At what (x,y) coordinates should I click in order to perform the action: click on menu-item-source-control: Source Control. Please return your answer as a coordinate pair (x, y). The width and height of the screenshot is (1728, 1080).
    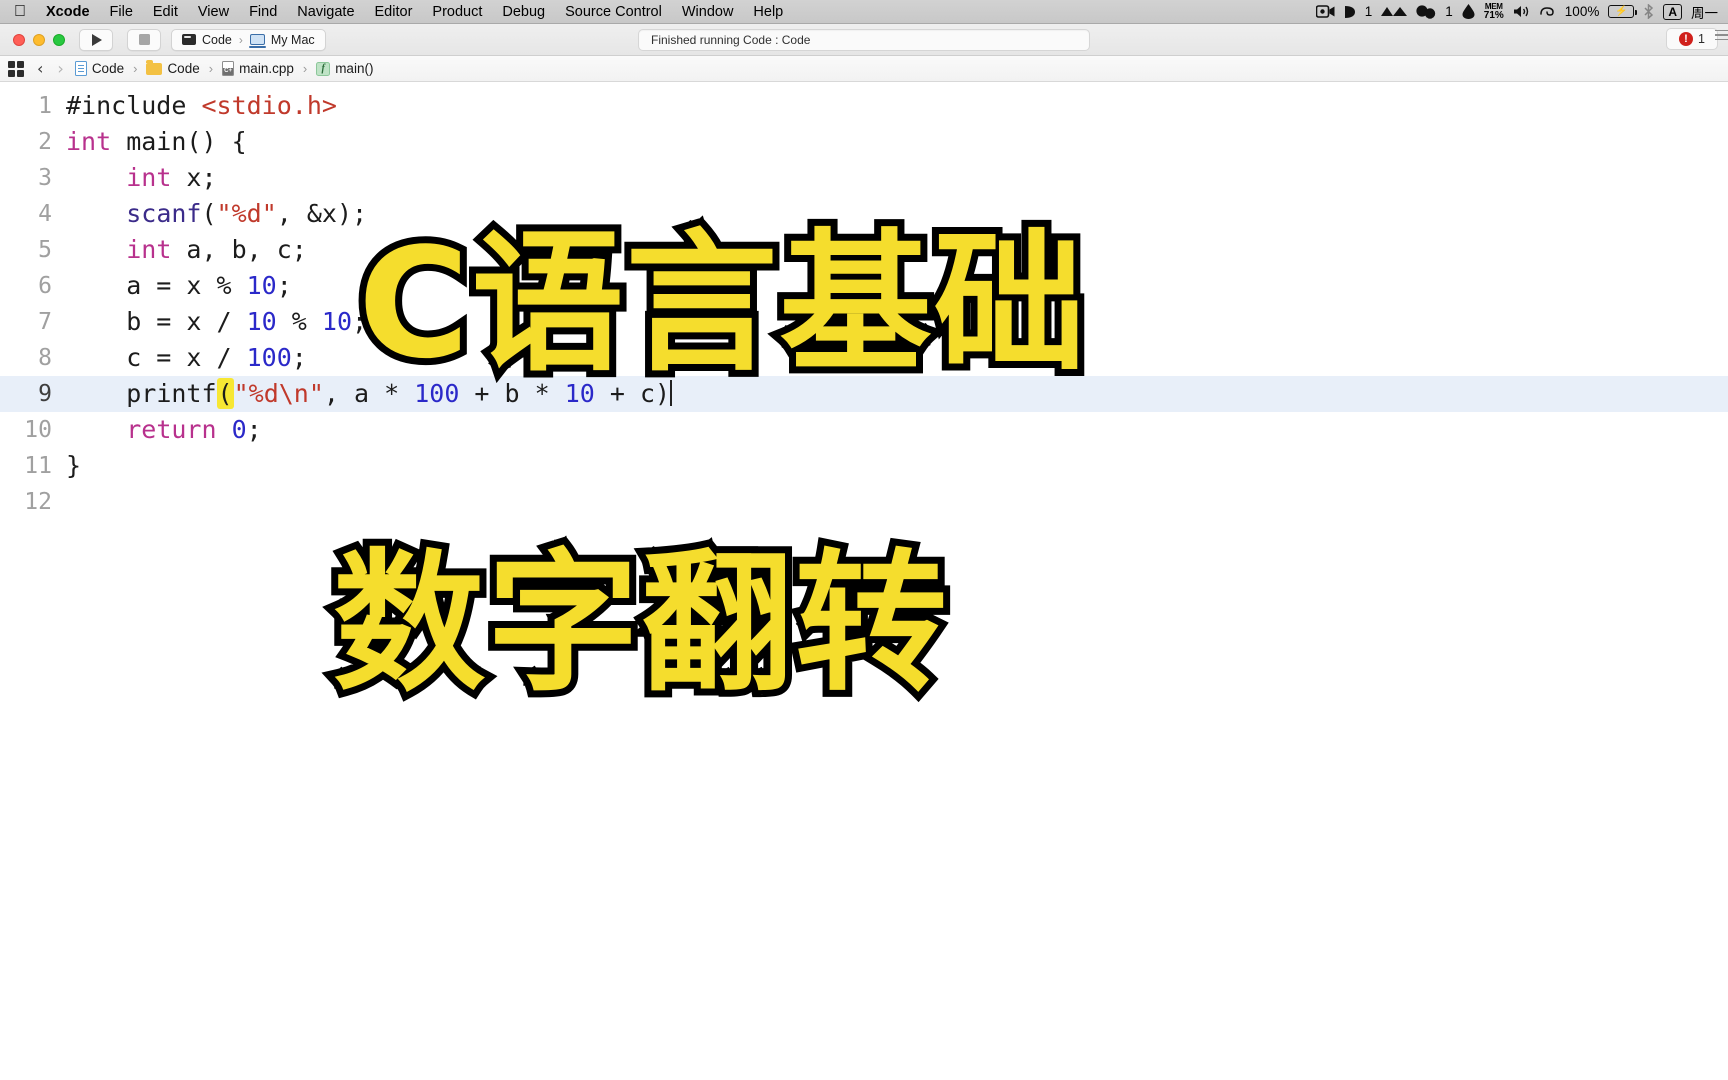
    Looking at the image, I should click on (613, 12).